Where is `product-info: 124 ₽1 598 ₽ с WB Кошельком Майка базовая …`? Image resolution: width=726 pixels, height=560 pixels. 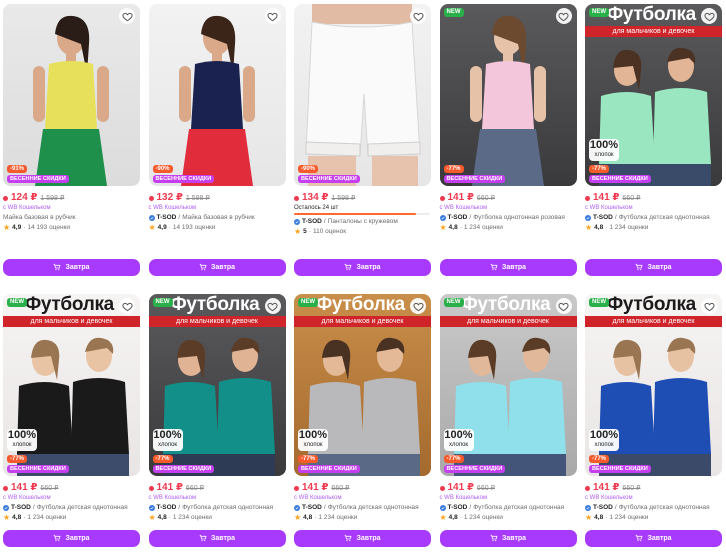
product-info: 124 ₽1 598 ₽ с WB Кошельком Майка базовая … is located at coordinates (71, 212).